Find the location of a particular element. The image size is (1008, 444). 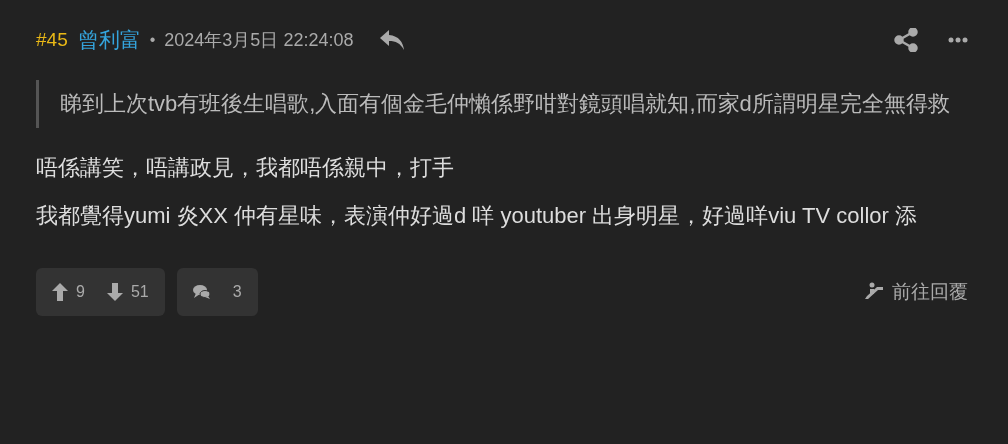

reply-icon is located at coordinates (392, 40).